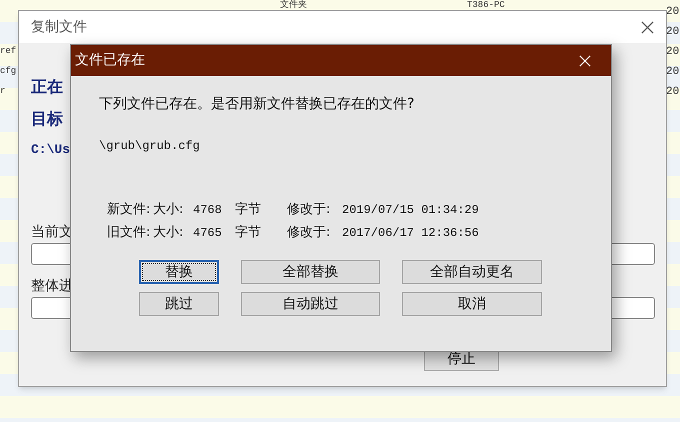 The width and height of the screenshot is (680, 422). I want to click on file-name: ref, so click(8, 51).